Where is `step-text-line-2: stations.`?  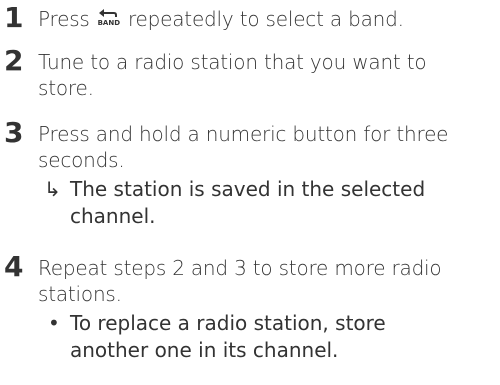 step-text-line-2: stations. is located at coordinates (80, 294).